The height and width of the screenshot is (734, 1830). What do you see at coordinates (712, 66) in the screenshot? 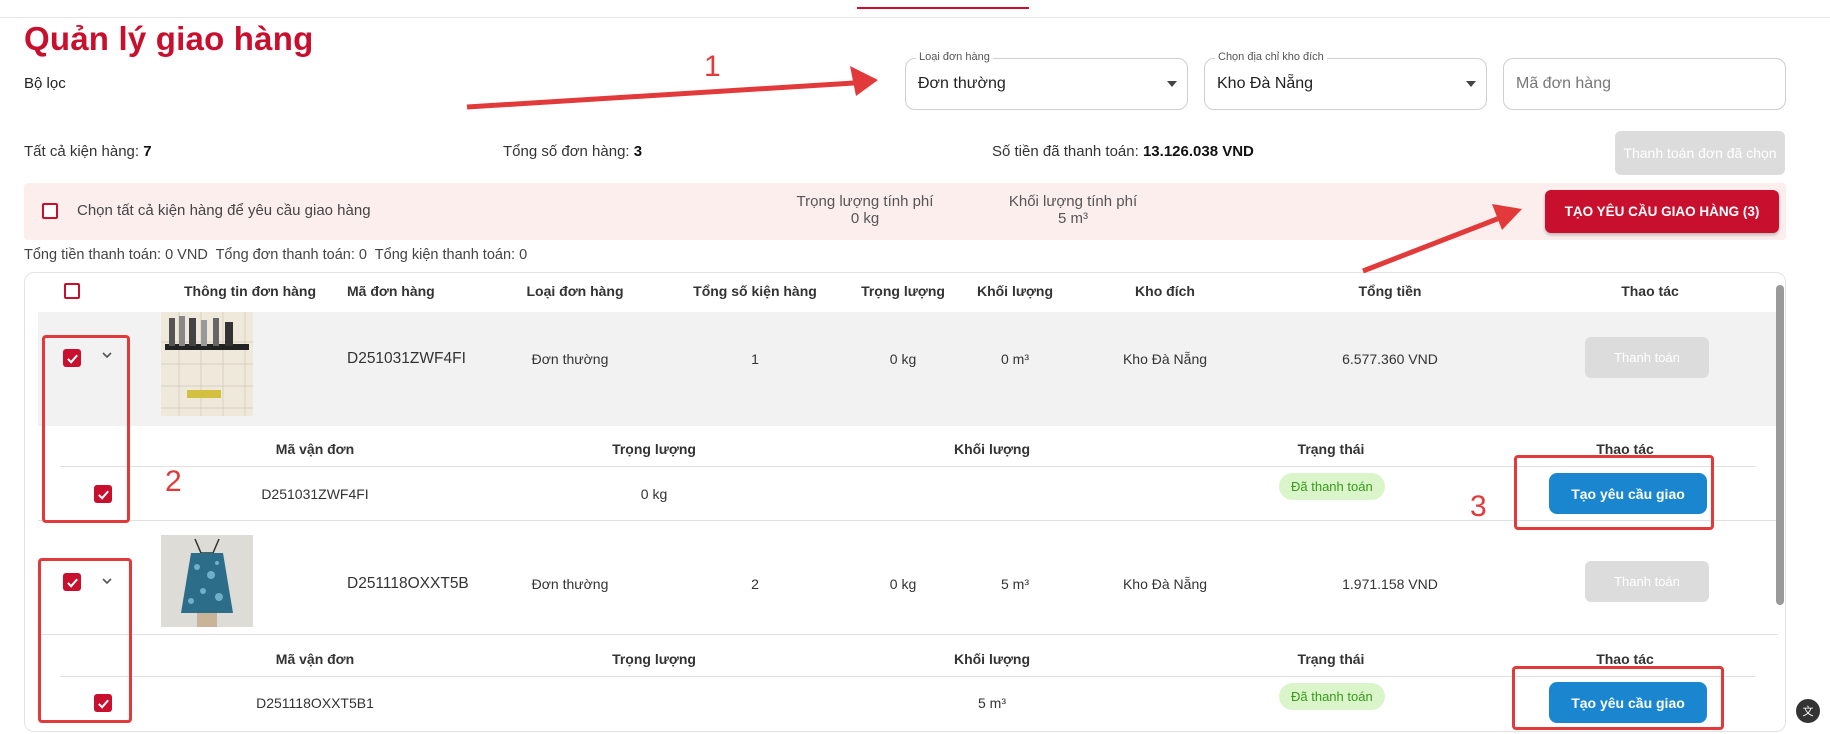
I see `annotation-number: 1` at bounding box center [712, 66].